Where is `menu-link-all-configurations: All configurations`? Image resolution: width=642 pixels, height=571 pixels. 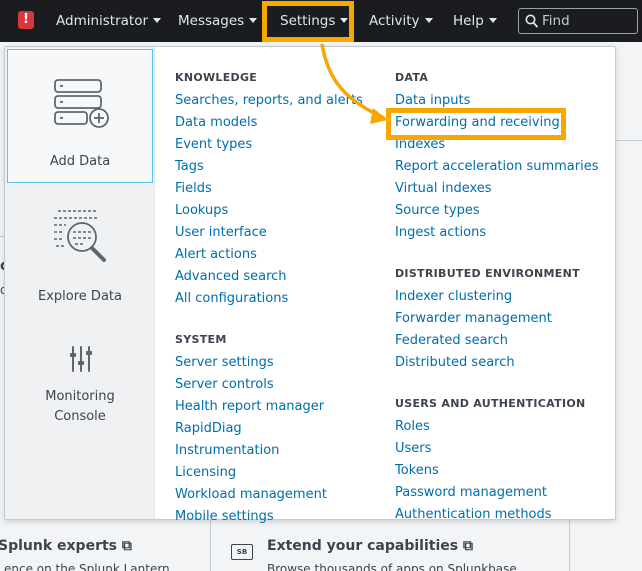
menu-link-all-configurations: All configurations is located at coordinates (231, 299).